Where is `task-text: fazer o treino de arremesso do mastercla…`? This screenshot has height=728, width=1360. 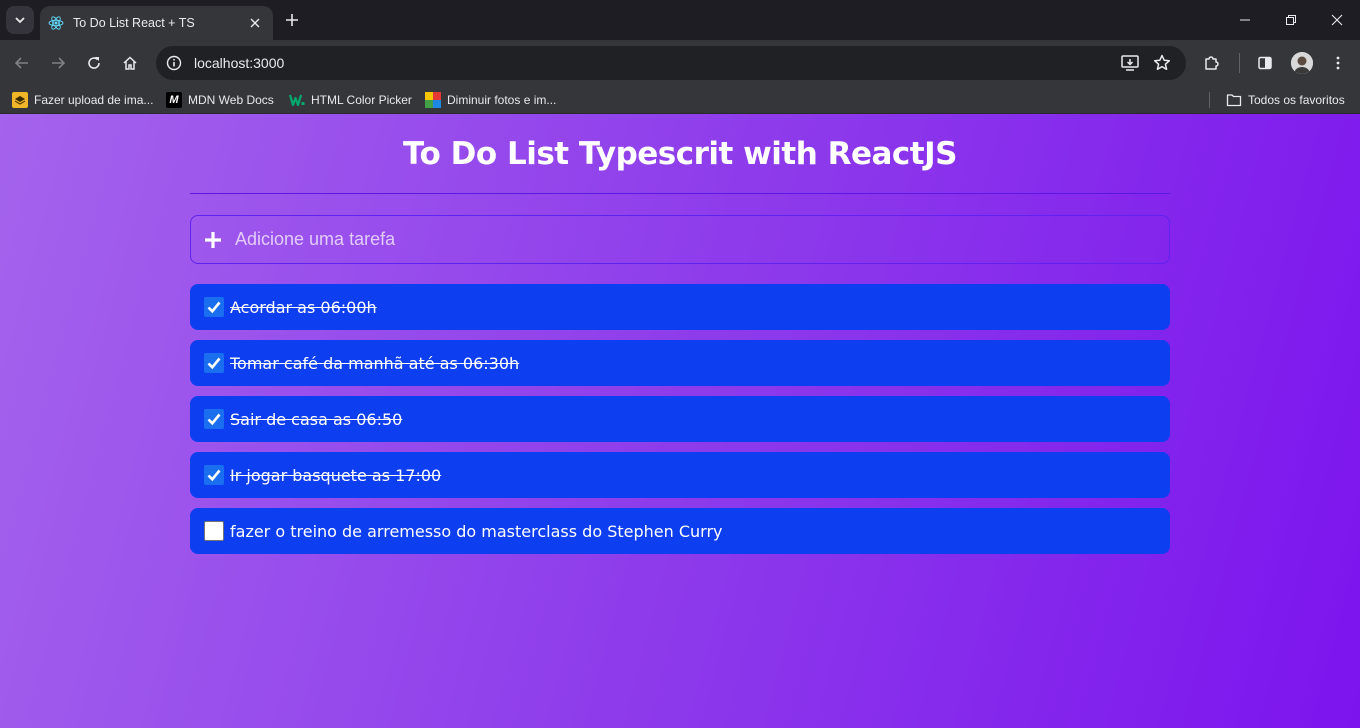 task-text: fazer o treino de arremesso do mastercla… is located at coordinates (476, 531).